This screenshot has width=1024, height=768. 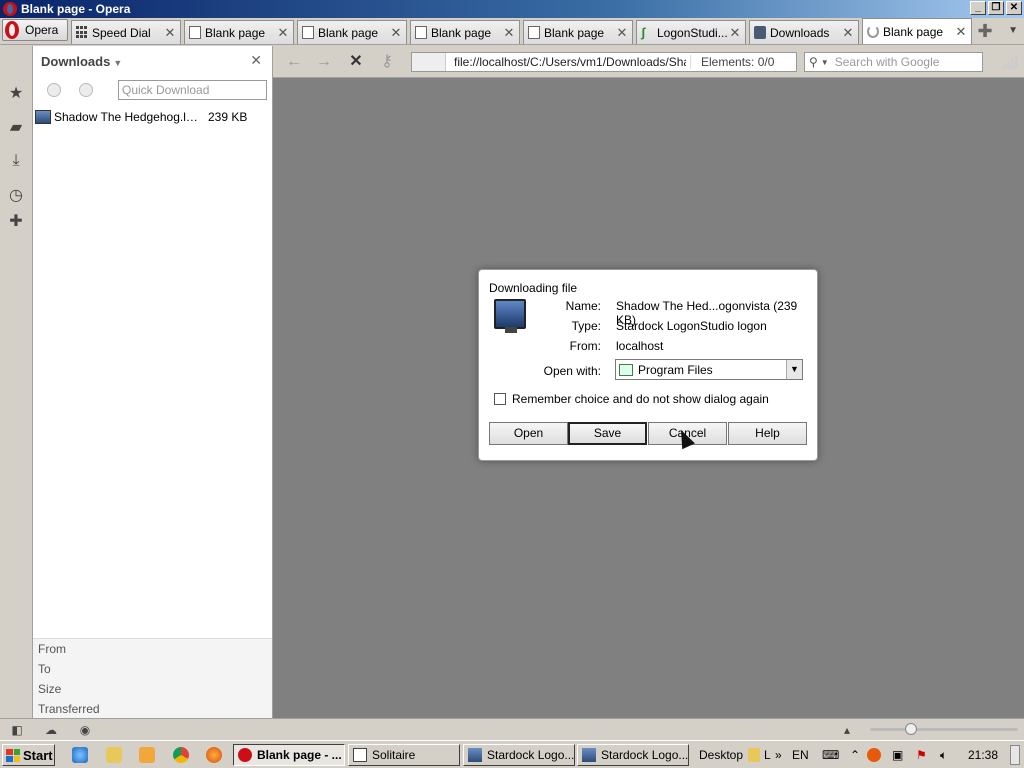 I want to click on new-tab-button: ✚, so click(x=985, y=31).